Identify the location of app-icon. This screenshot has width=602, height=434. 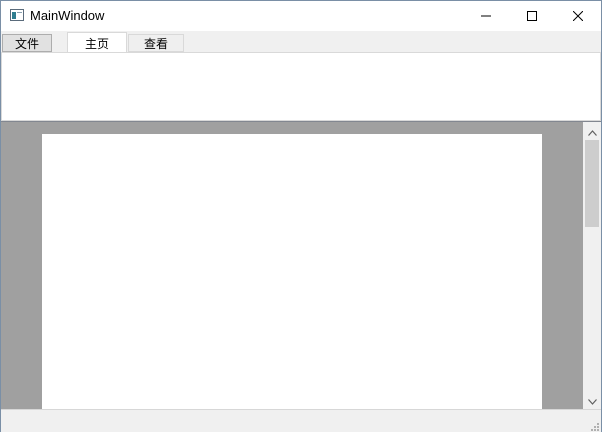
(17, 15).